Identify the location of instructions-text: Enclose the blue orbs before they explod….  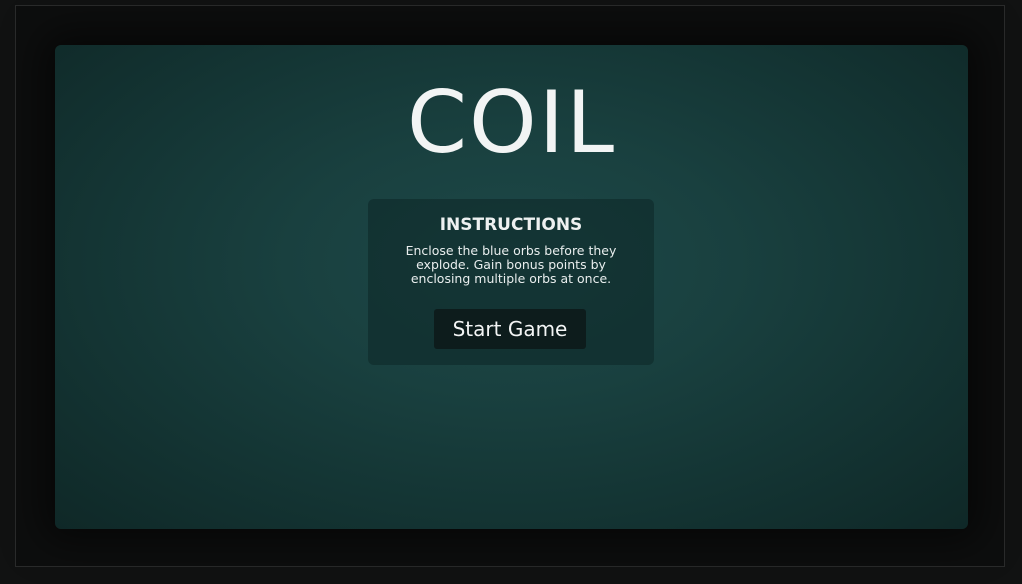
(511, 264).